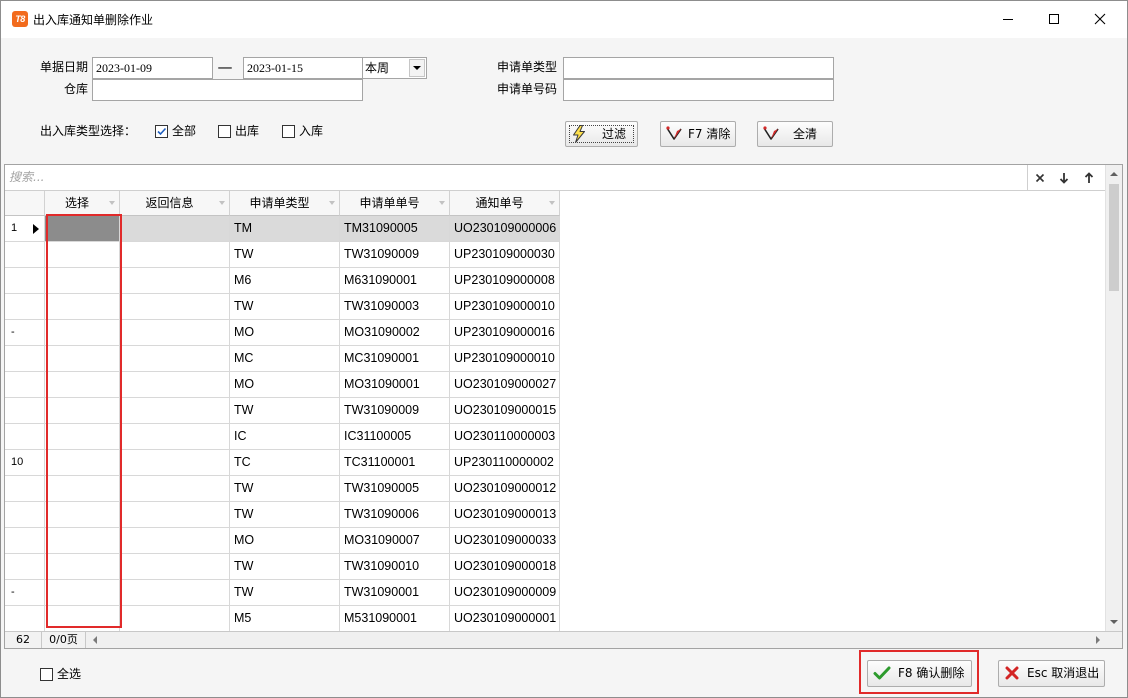 The image size is (1128, 698). What do you see at coordinates (516, 177) in the screenshot?
I see `search-input` at bounding box center [516, 177].